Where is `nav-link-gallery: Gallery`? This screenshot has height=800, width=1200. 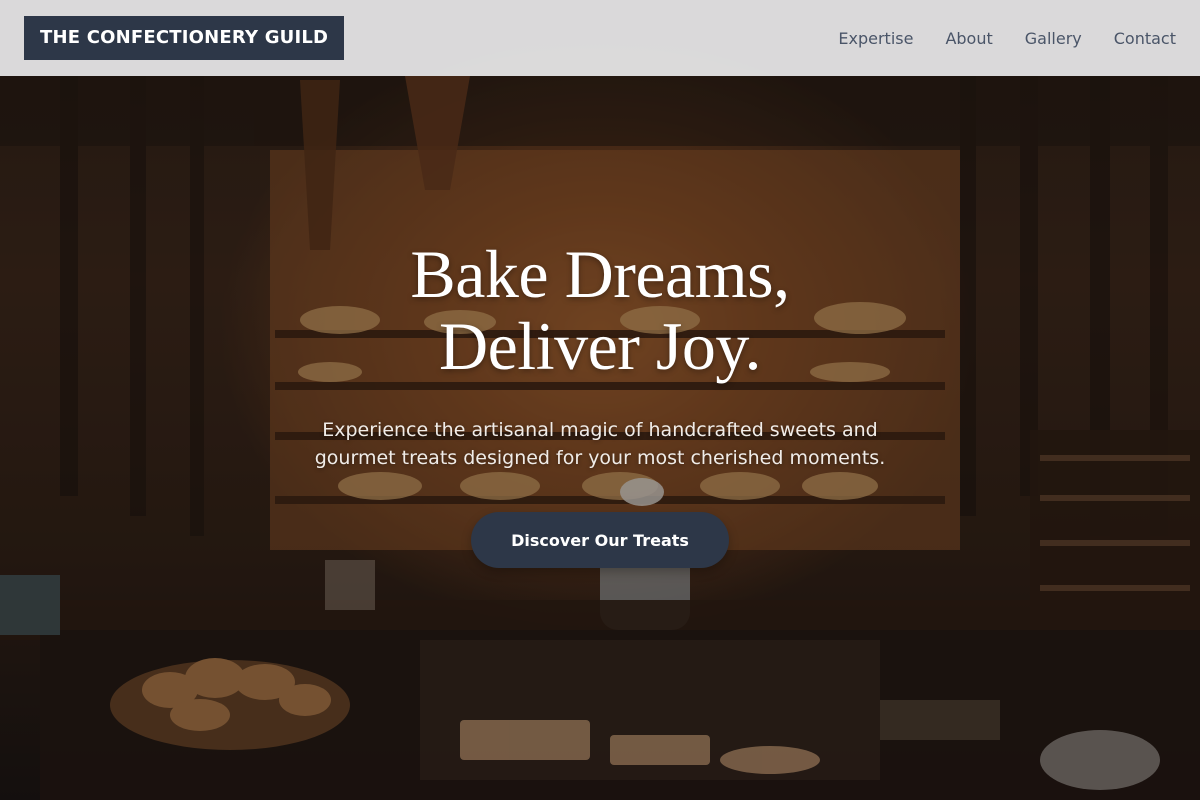 nav-link-gallery: Gallery is located at coordinates (1053, 38).